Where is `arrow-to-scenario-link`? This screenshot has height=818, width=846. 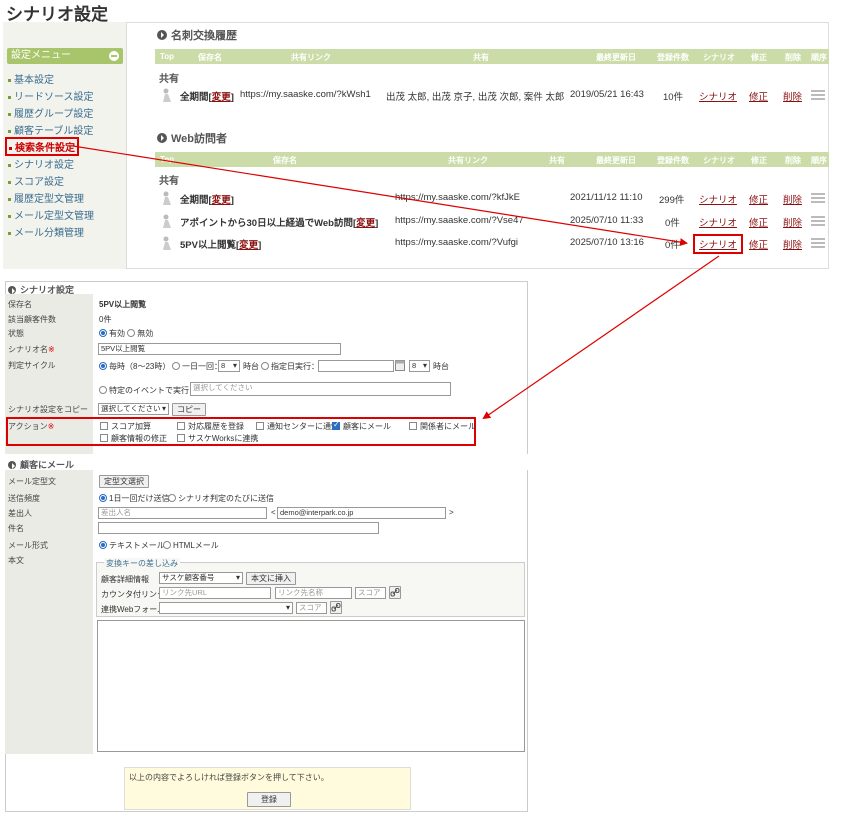
arrow-to-scenario-link is located at coordinates (380, 196).